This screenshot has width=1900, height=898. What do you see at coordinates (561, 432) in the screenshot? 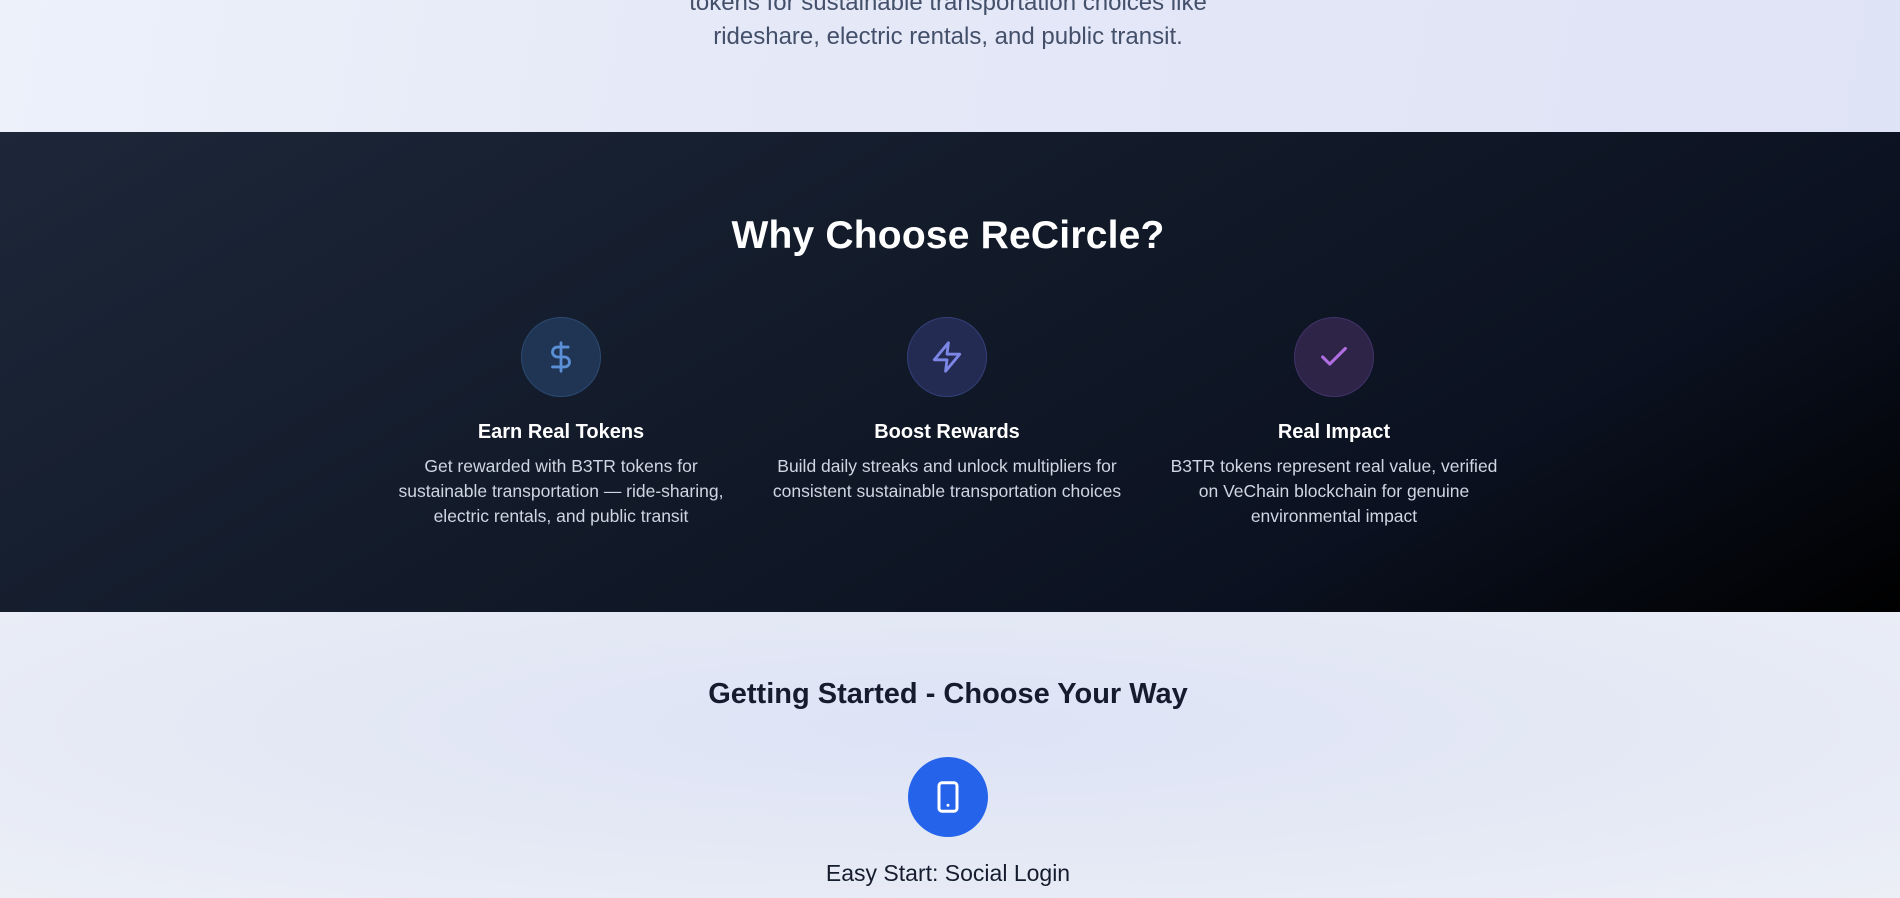
I see `feature-title: Earn Real Tokens` at bounding box center [561, 432].